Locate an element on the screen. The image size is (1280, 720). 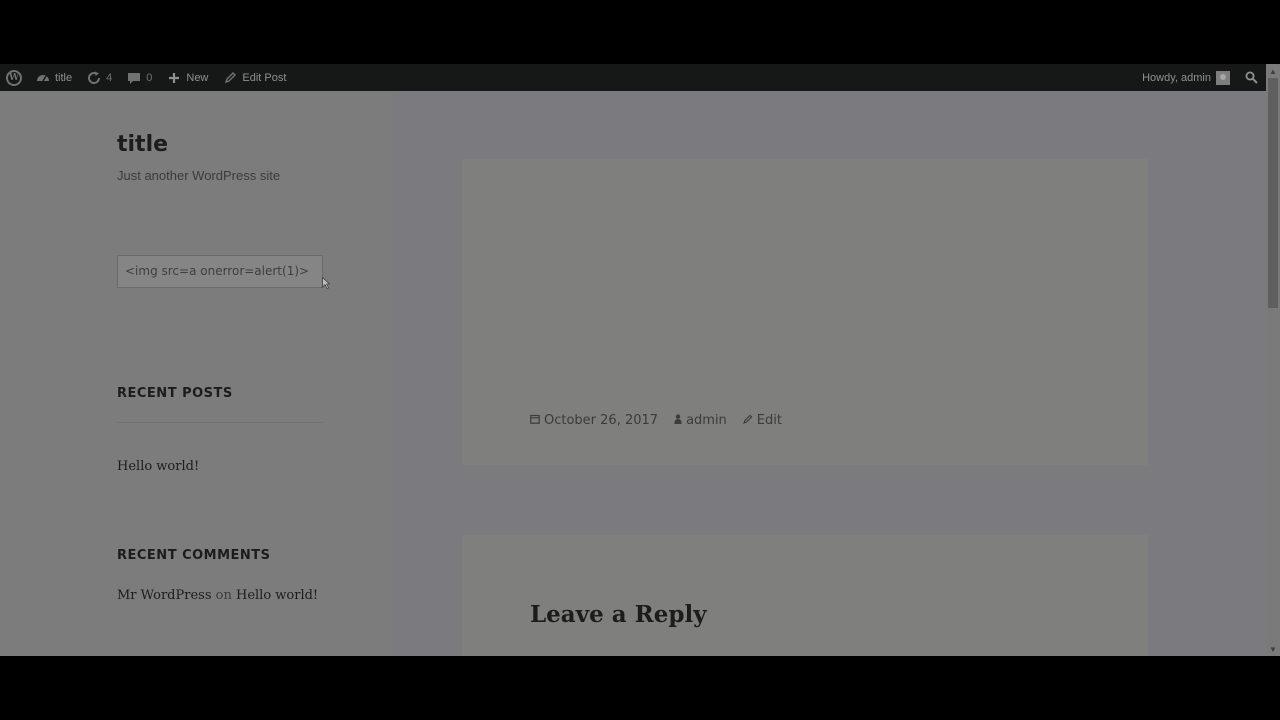
reply-title: Leave a Reply is located at coordinates (618, 614).